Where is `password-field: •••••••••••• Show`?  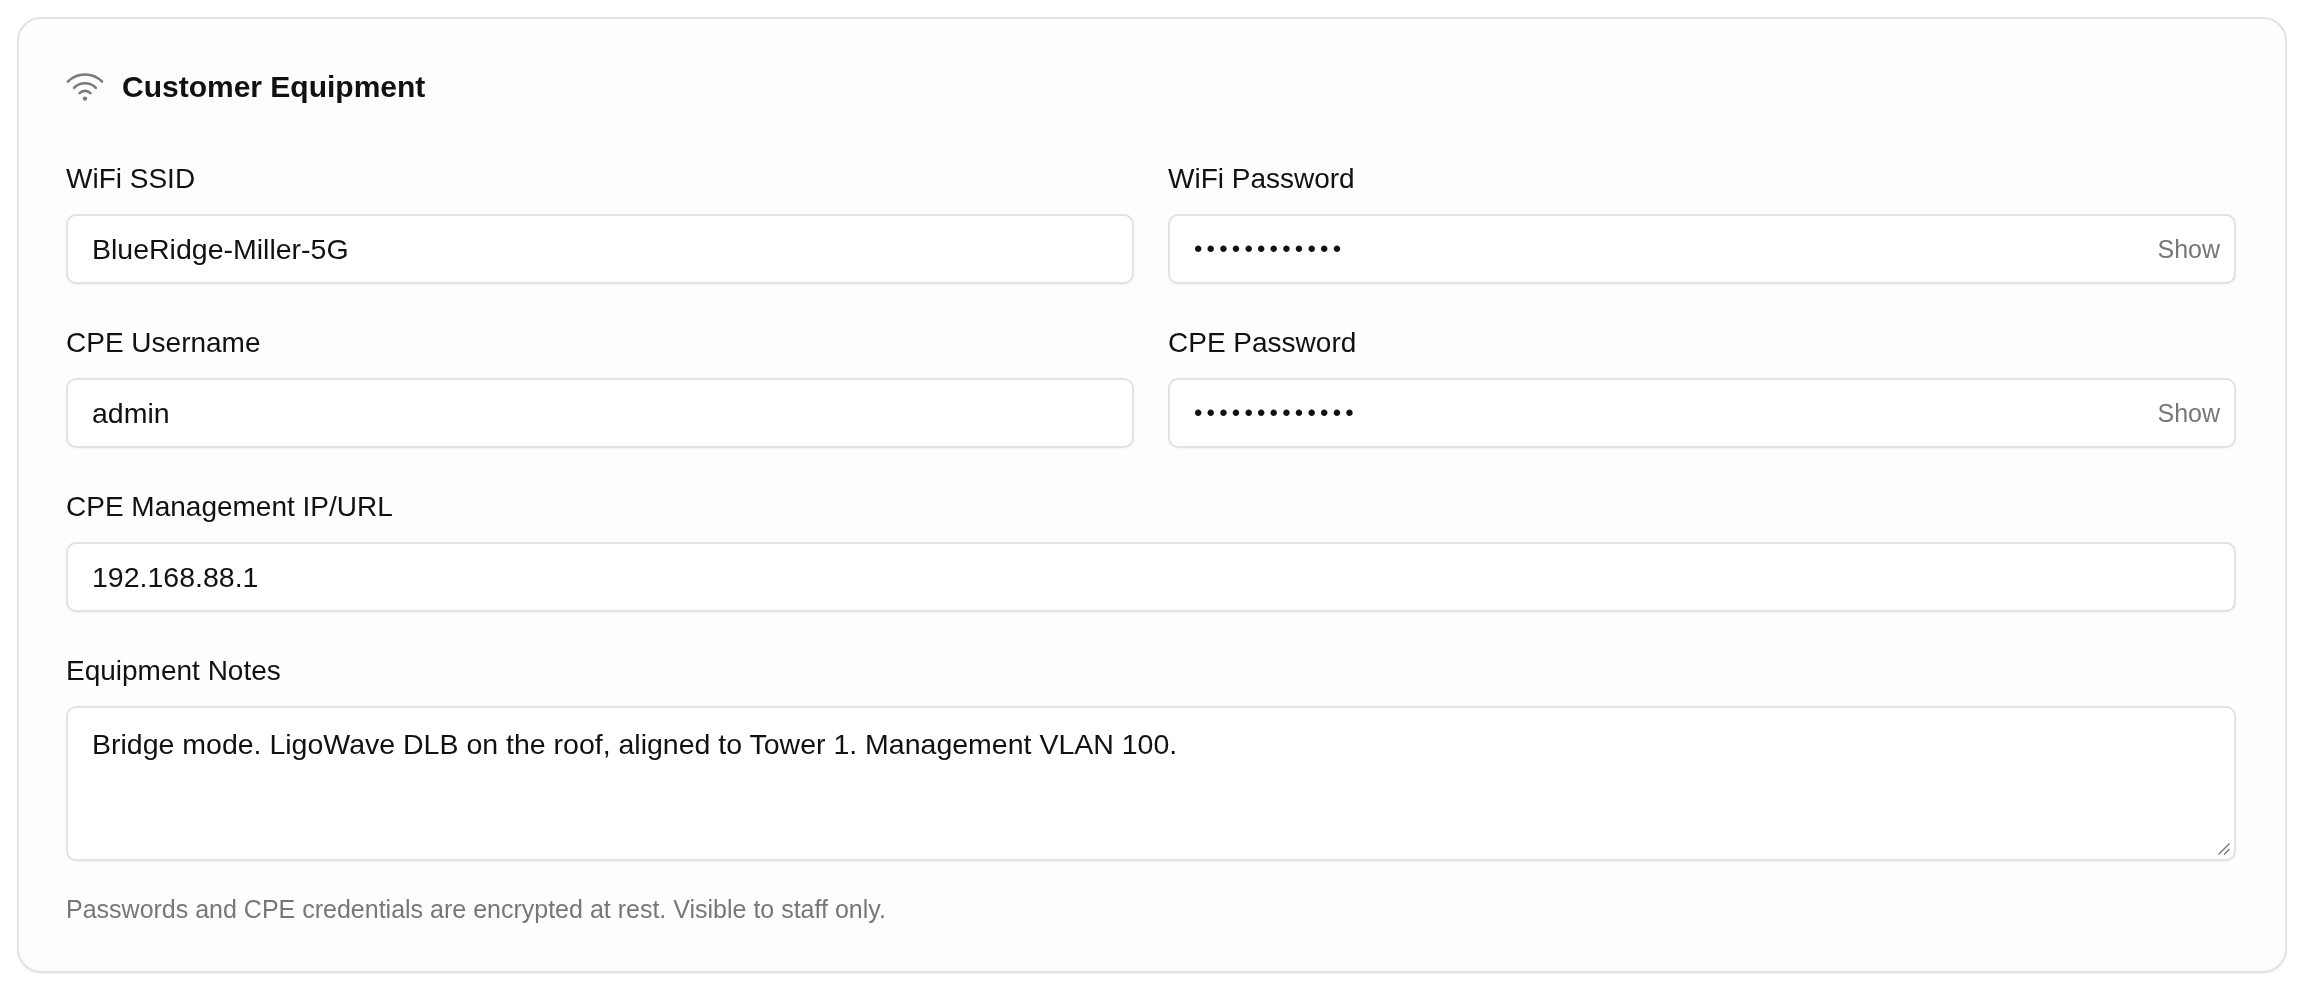
password-field: •••••••••••• Show is located at coordinates (1702, 249).